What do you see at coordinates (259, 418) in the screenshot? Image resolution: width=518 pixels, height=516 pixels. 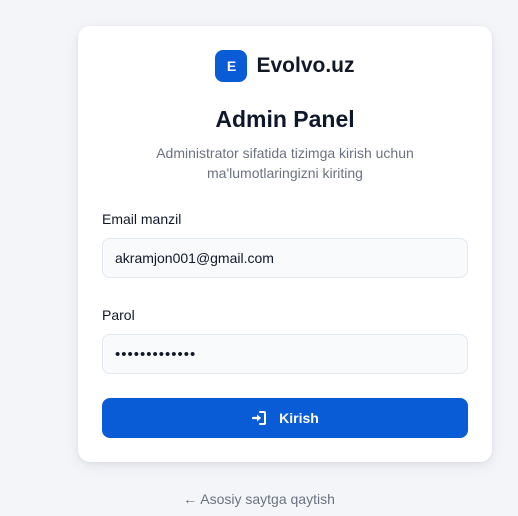 I see `sign-in-icon` at bounding box center [259, 418].